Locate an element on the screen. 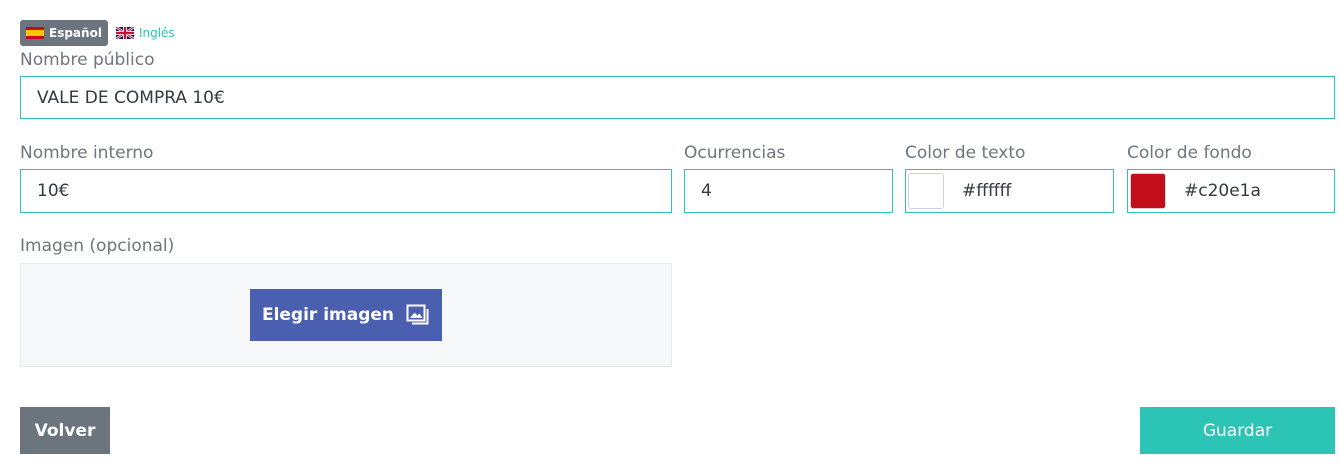 This screenshot has width=1340, height=472. public-name-label: Nombre público is located at coordinates (87, 60).